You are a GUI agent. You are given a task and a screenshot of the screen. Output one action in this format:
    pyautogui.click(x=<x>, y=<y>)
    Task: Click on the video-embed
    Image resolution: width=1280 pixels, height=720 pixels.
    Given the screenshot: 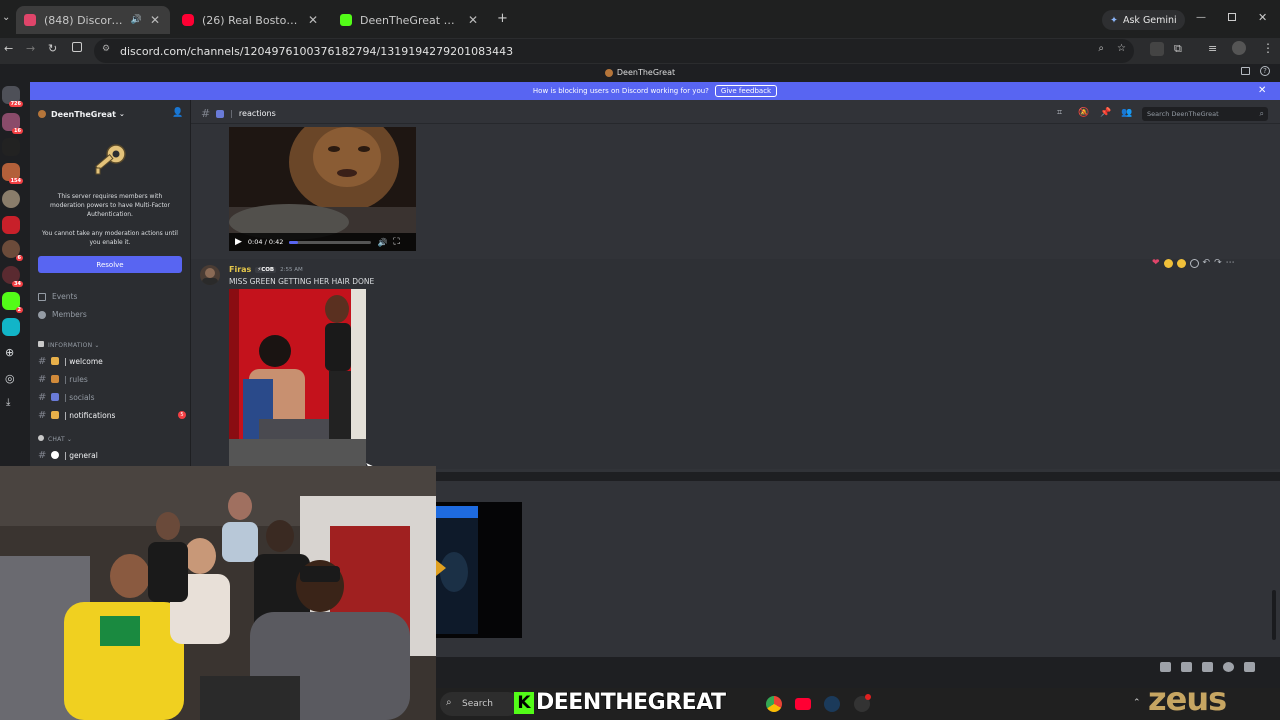 What is the action you would take?
    pyautogui.click(x=479, y=570)
    